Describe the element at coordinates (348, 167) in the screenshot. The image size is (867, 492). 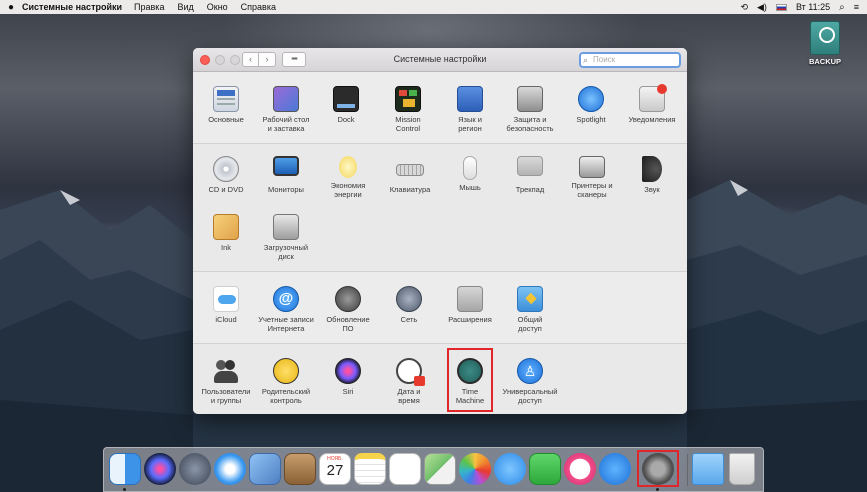
I see `lightbulb-icon` at that location.